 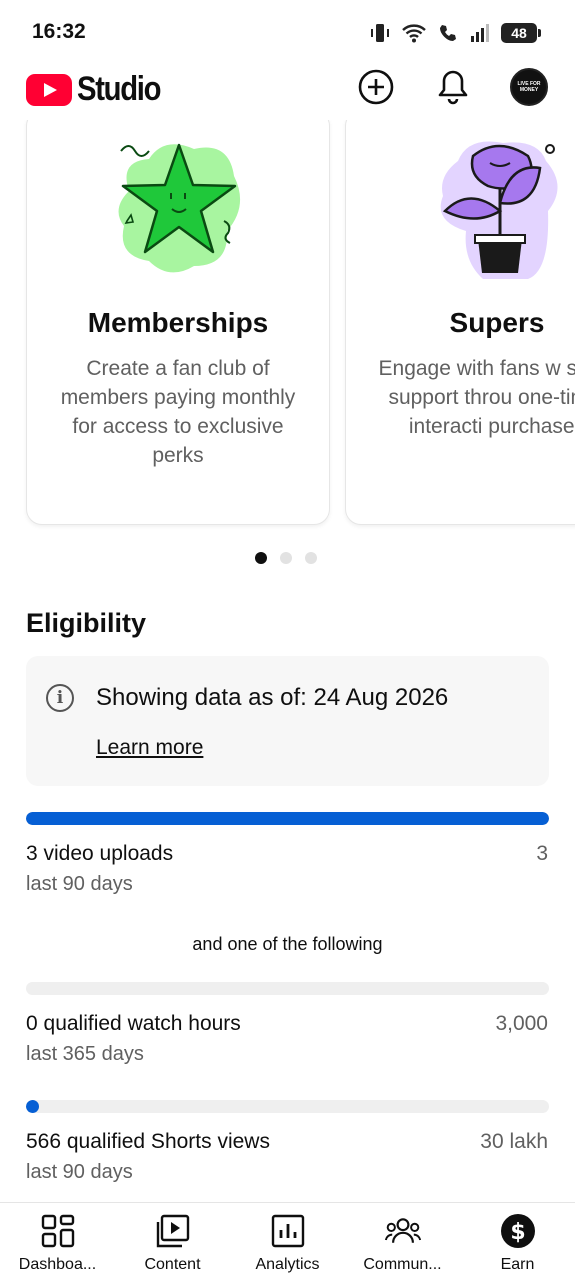 What do you see at coordinates (59, 31) in the screenshot?
I see `status-time: 16:32` at bounding box center [59, 31].